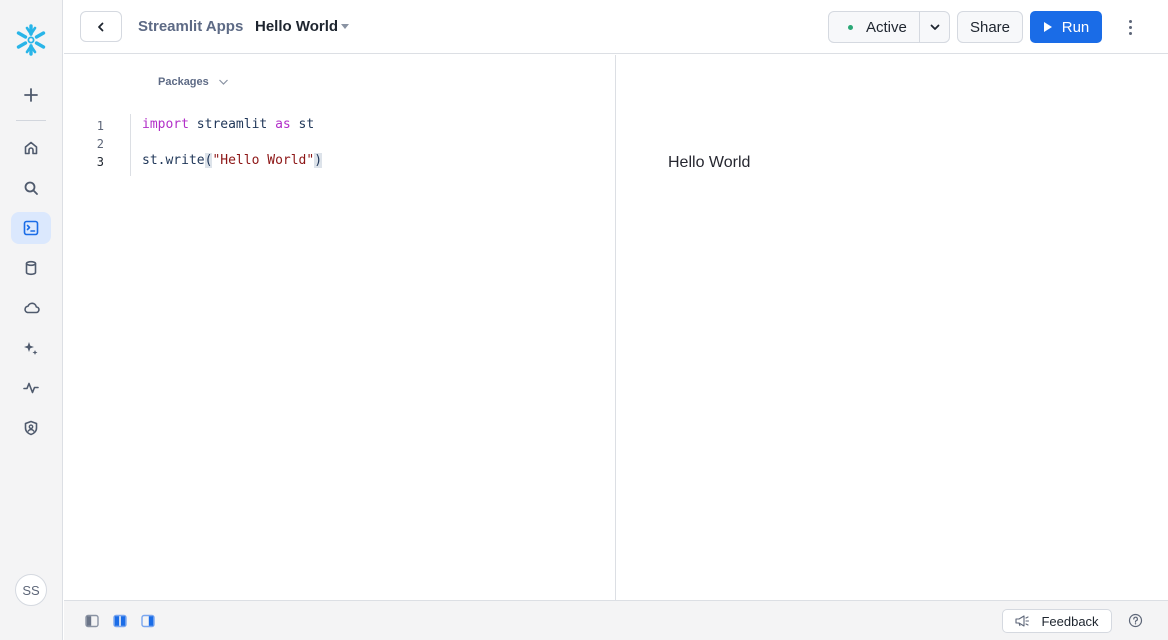 Image resolution: width=1168 pixels, height=640 pixels. Describe the element at coordinates (283, 124) in the screenshot. I see `code-keyword: as` at that location.